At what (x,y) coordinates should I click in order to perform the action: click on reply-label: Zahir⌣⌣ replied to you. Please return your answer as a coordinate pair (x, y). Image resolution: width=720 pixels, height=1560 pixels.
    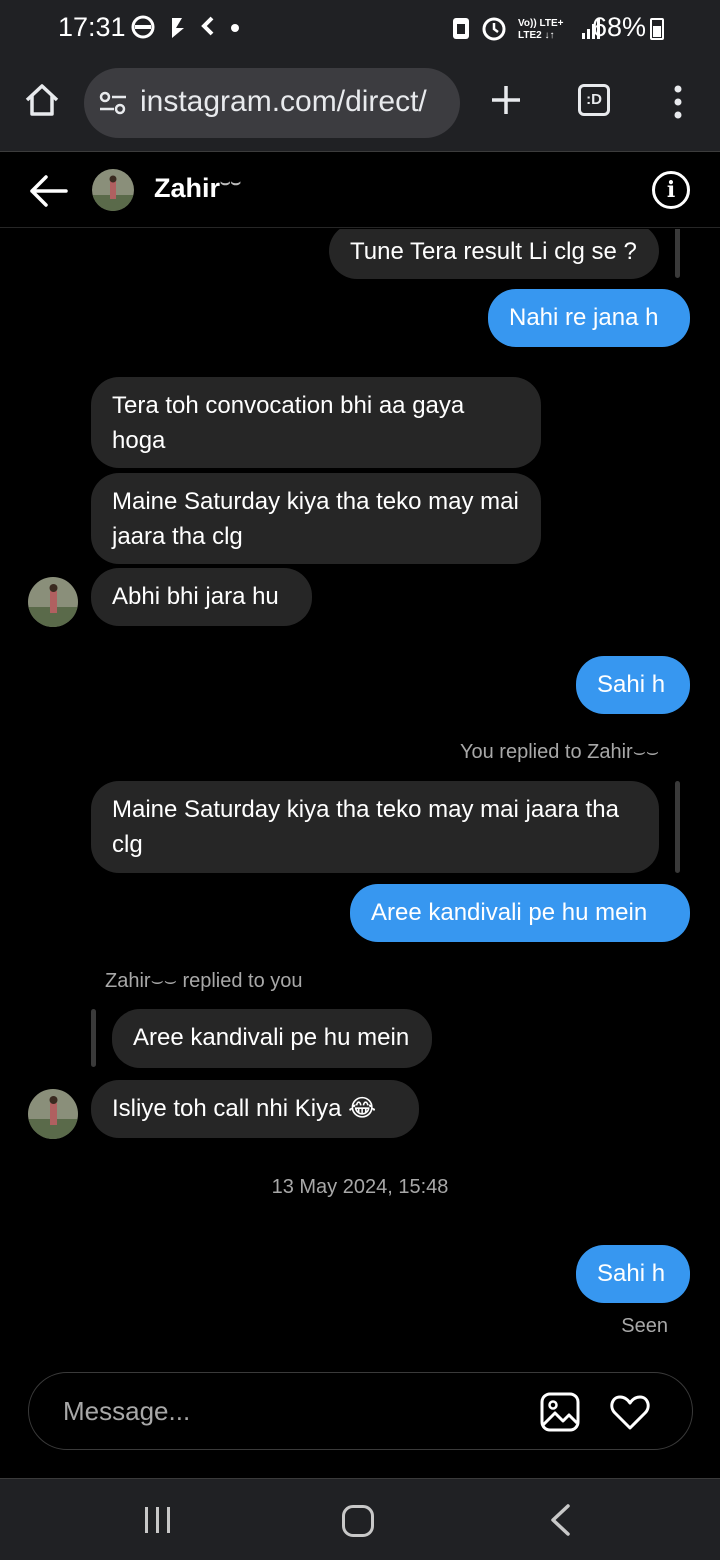
    Looking at the image, I should click on (204, 981).